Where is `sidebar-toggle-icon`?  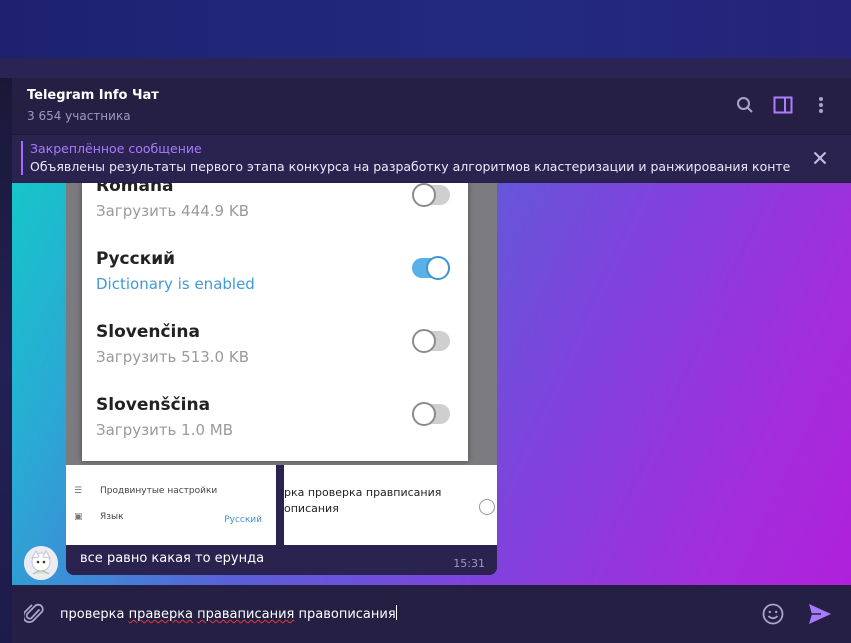
sidebar-toggle-icon is located at coordinates (783, 105).